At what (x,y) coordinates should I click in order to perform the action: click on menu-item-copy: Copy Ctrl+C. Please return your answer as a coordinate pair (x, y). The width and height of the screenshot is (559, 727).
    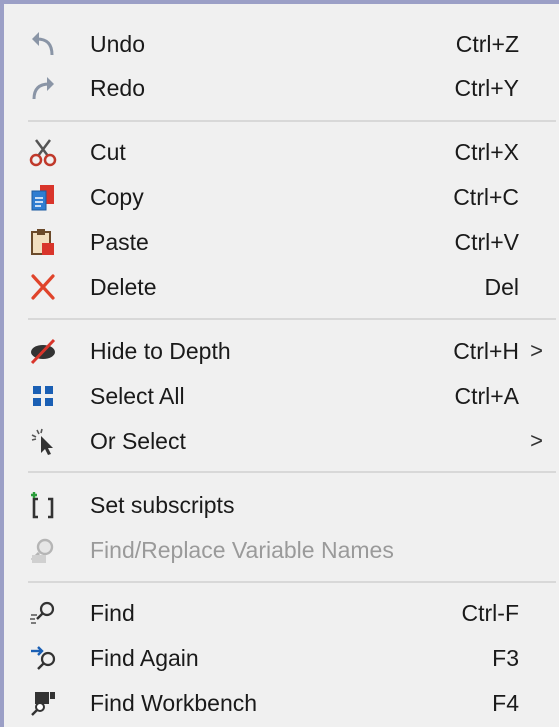
    Looking at the image, I should click on (281, 197).